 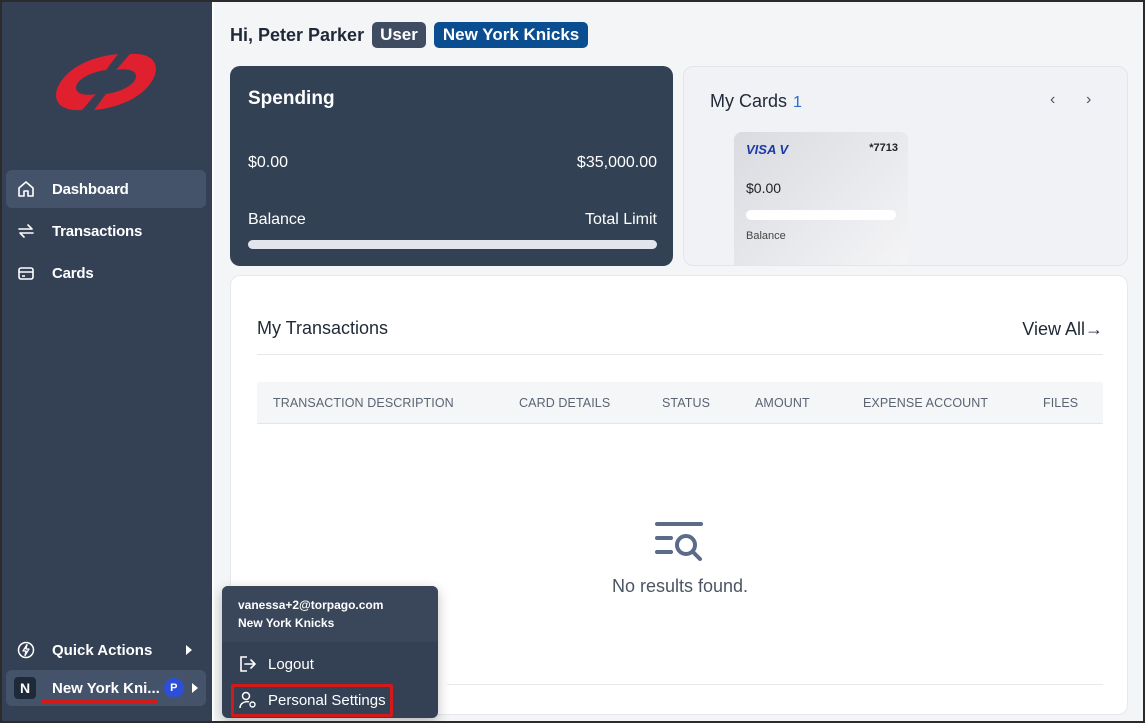 What do you see at coordinates (1060, 403) in the screenshot?
I see `column-header: FILES` at bounding box center [1060, 403].